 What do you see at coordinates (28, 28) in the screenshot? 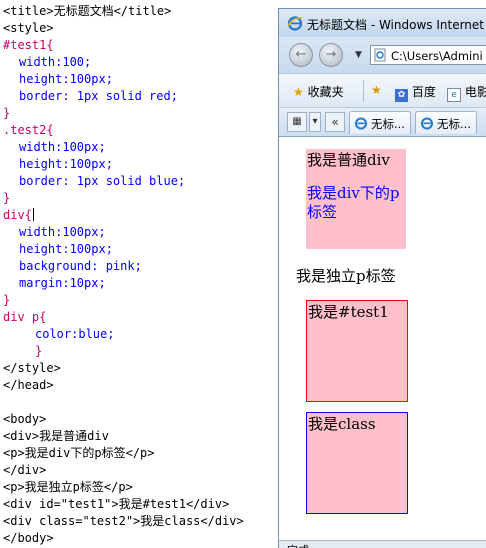
I see `code-line: <style>` at bounding box center [28, 28].